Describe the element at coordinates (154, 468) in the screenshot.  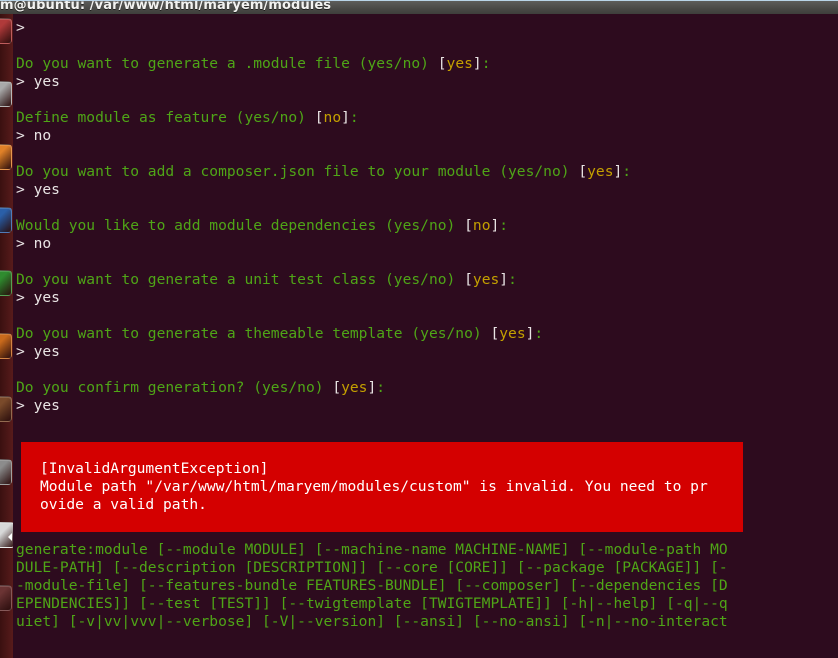
I see `error-exception-name: [InvalidArgumentException]` at that location.